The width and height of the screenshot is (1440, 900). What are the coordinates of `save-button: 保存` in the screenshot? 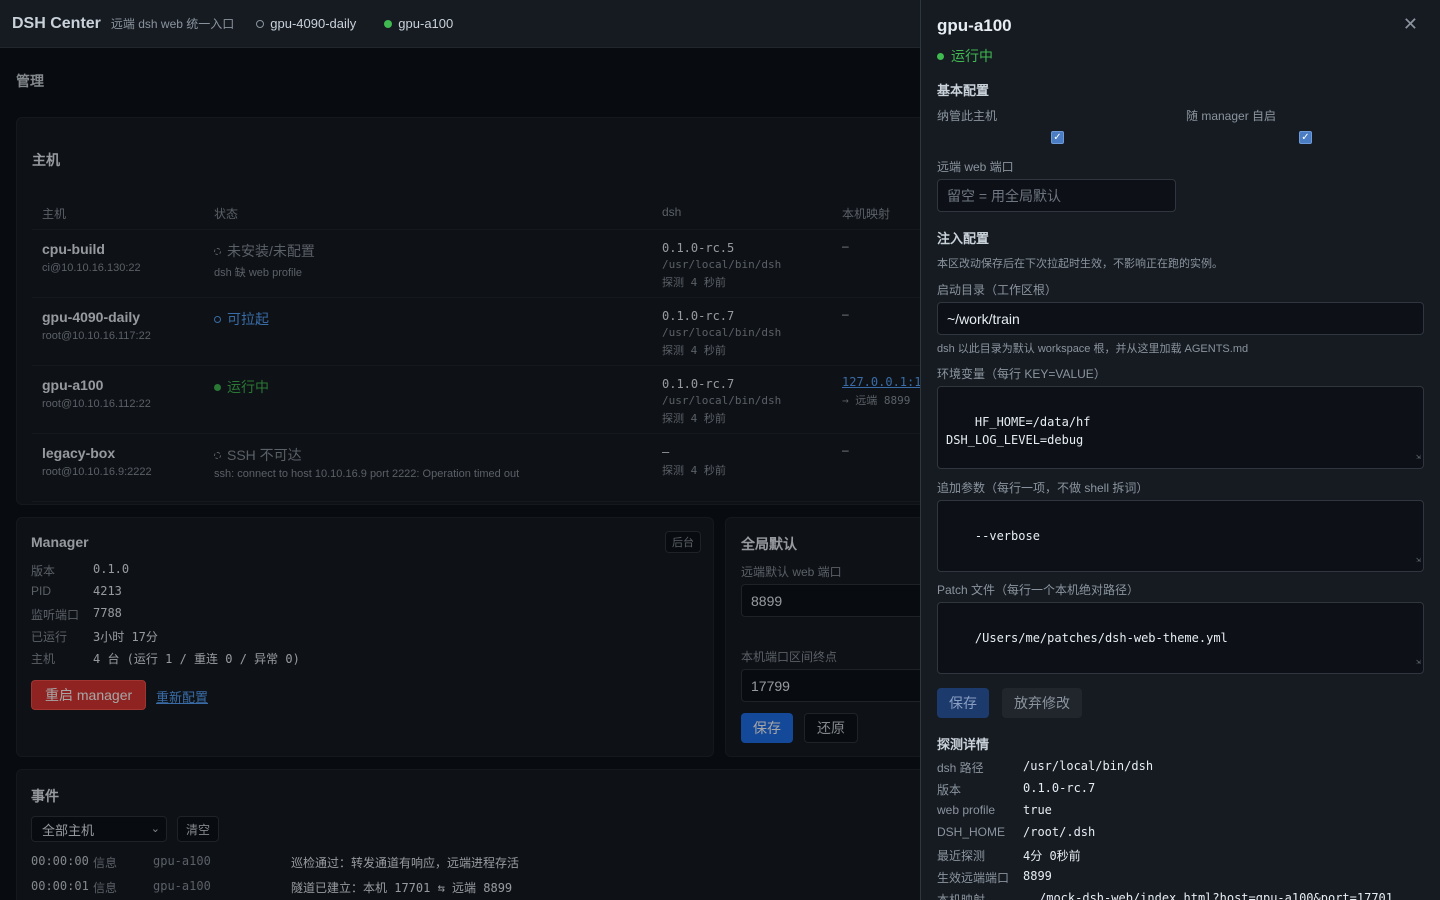 It's located at (963, 703).